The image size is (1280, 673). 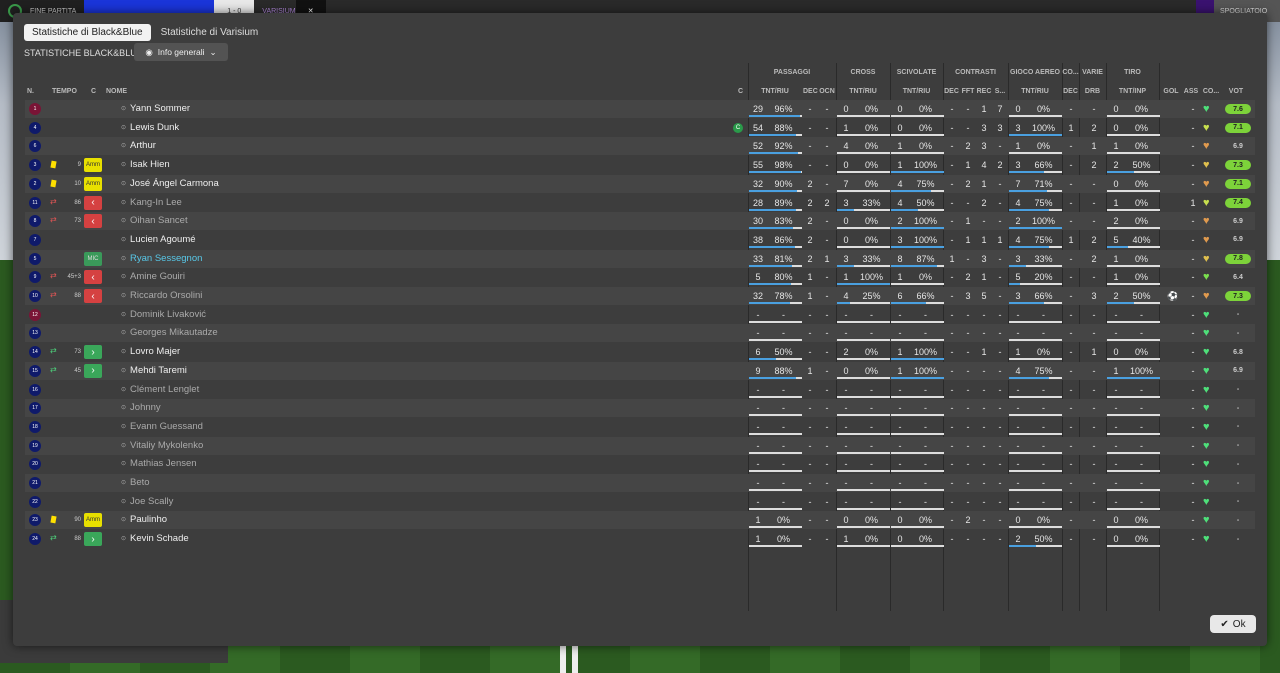 I want to click on col-number: N., so click(x=30, y=91).